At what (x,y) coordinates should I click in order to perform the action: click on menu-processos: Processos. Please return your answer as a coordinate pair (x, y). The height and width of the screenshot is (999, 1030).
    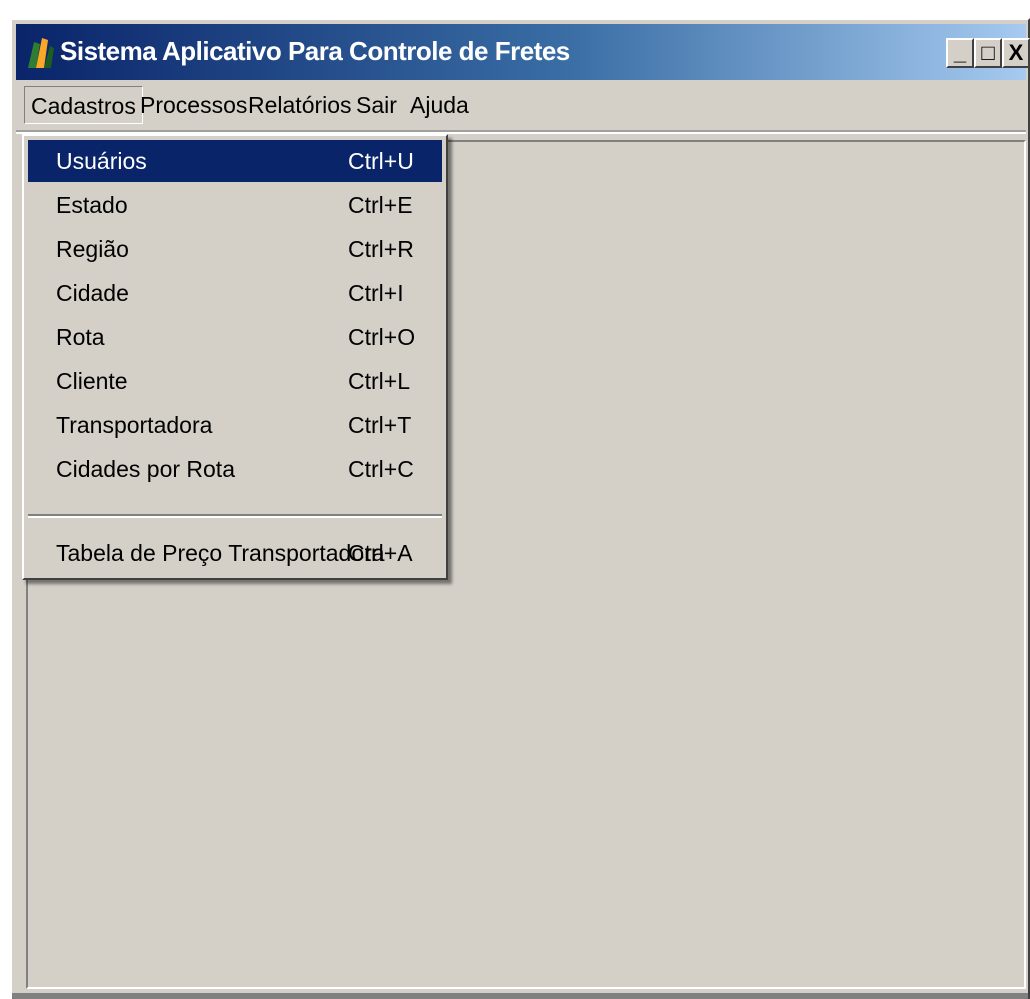
    Looking at the image, I should click on (193, 105).